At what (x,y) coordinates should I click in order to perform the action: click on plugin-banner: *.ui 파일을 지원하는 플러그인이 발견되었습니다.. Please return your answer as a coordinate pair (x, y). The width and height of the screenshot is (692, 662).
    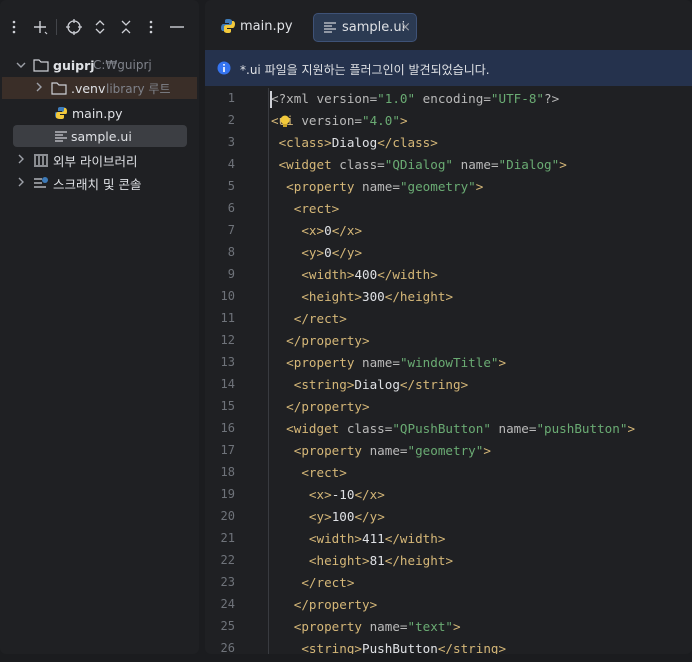
    Looking at the image, I should click on (448, 68).